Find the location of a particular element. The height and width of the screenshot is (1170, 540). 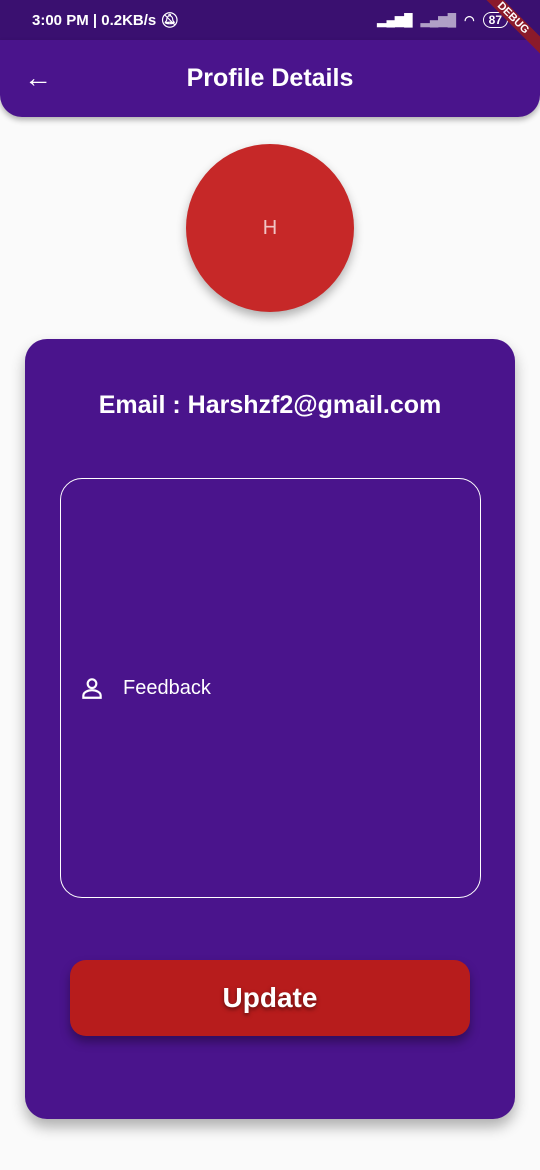

mute-icon: 🔕︎ is located at coordinates (170, 20).